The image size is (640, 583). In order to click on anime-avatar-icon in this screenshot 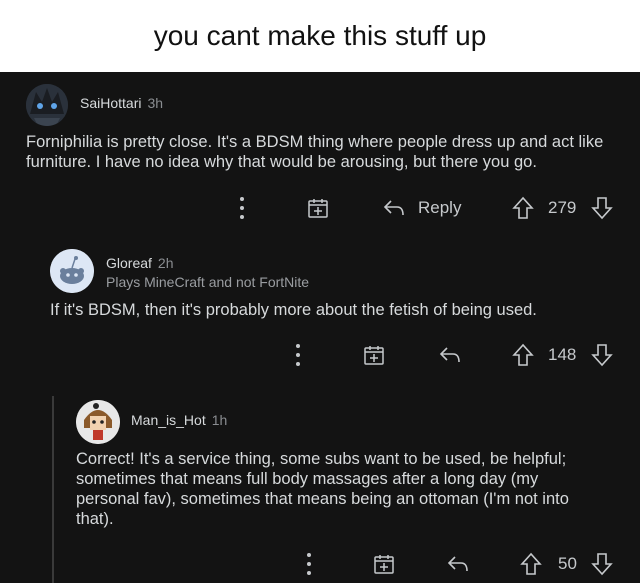, I will do `click(47, 105)`.